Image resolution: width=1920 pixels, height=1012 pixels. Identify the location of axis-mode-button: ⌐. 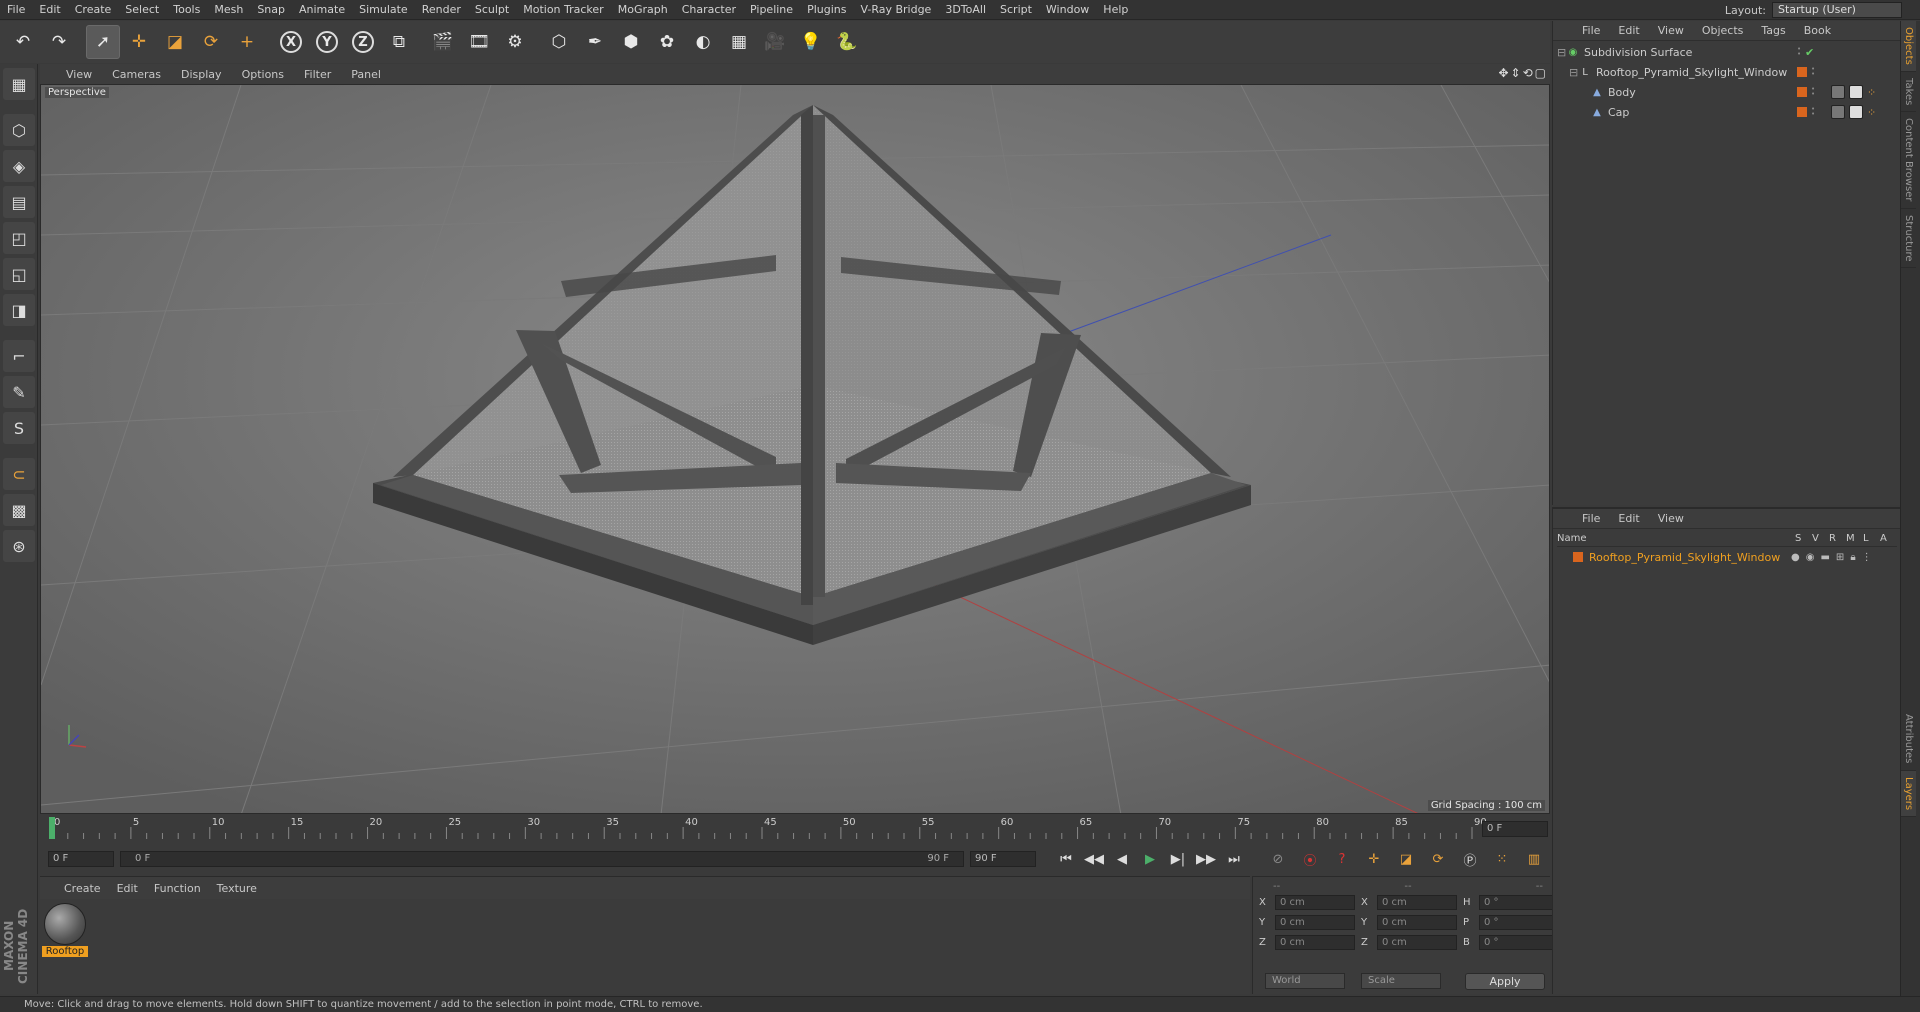
(19, 356).